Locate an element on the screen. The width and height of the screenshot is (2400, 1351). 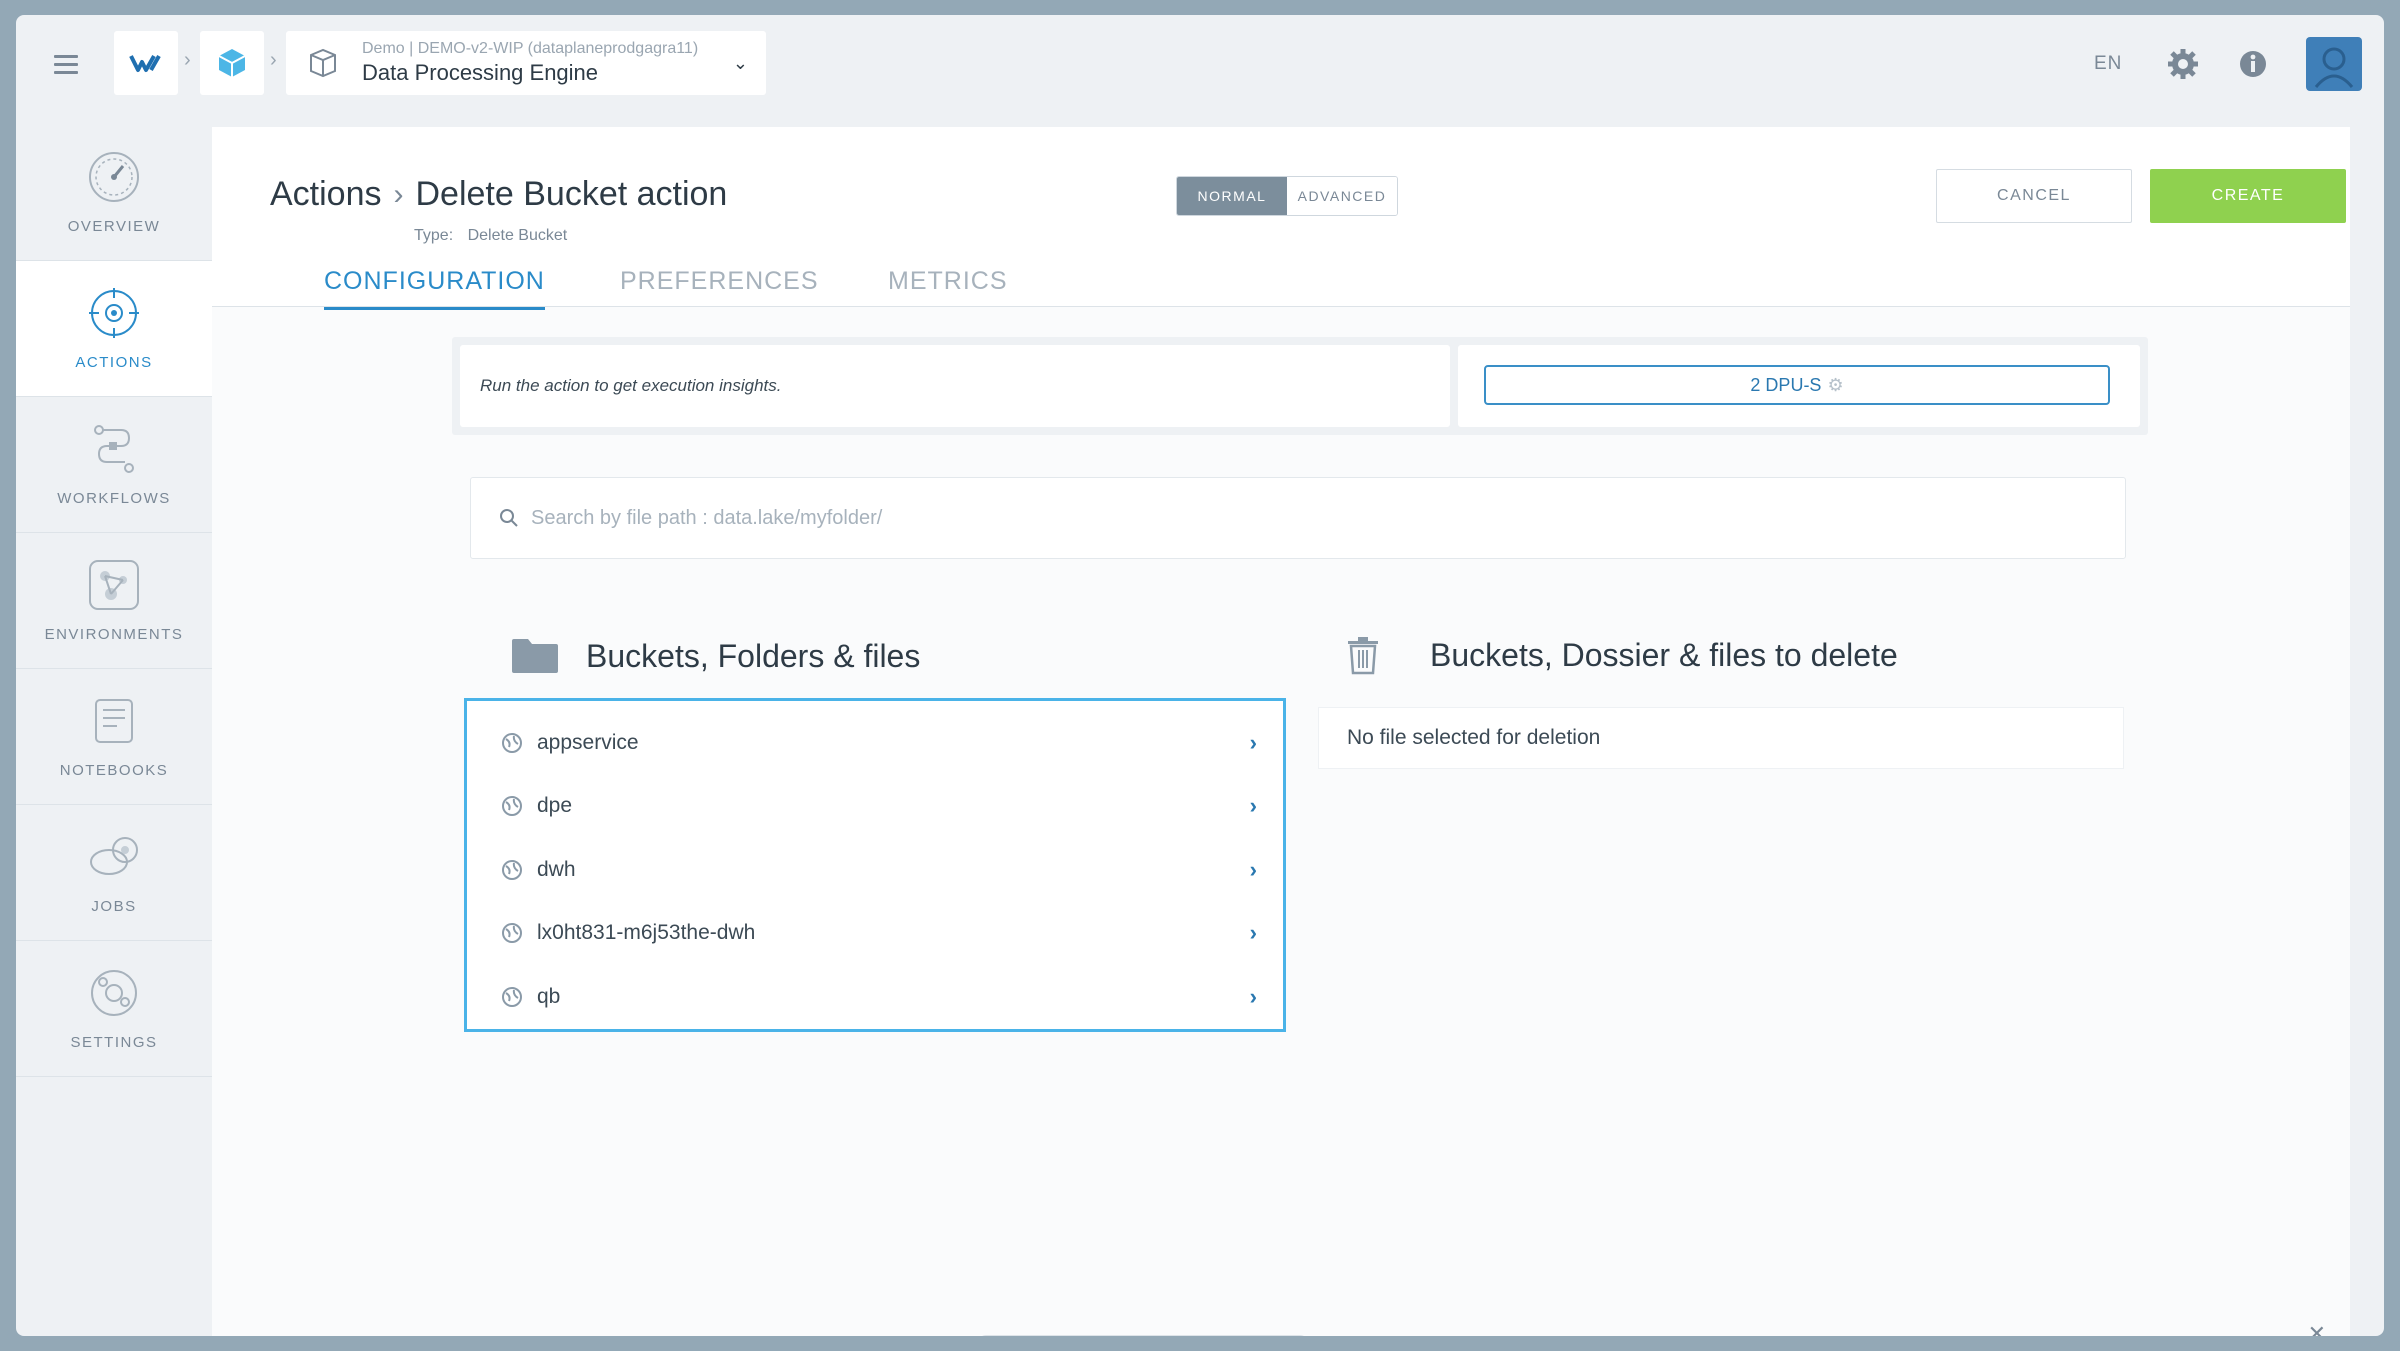
list-item: lx0ht831-m6j53the-dwh › is located at coordinates (875, 934).